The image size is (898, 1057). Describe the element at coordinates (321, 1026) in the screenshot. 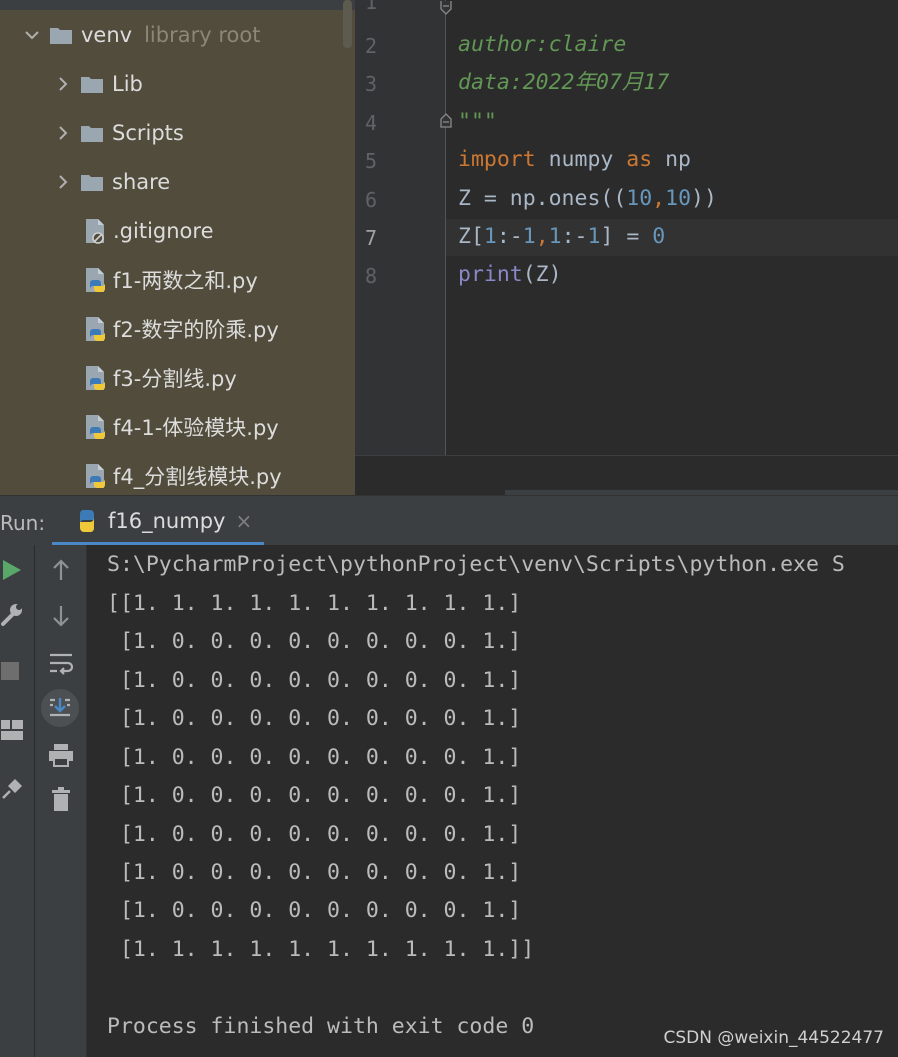

I see `console-exit-message: Process finished with exit code 0` at that location.